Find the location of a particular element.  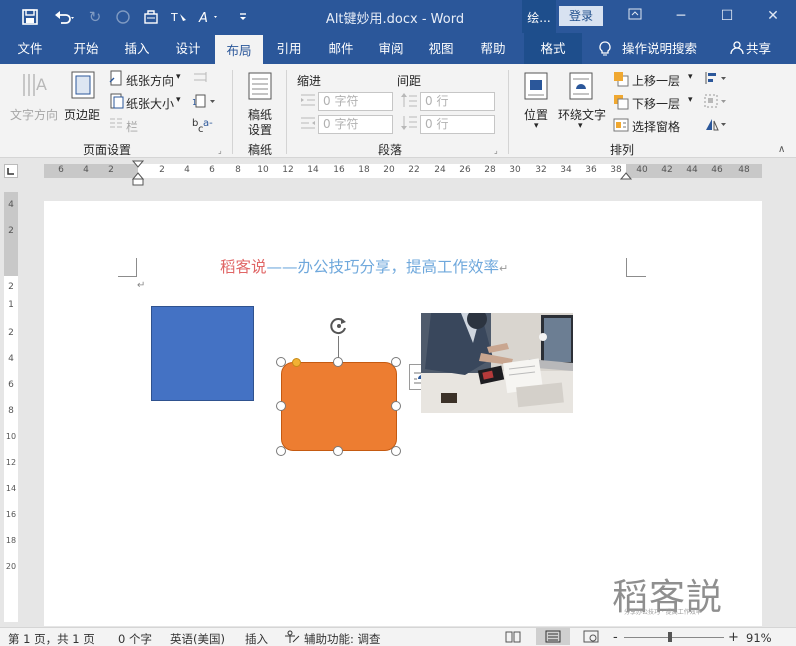

indent-marker is located at coordinates (138, 174).